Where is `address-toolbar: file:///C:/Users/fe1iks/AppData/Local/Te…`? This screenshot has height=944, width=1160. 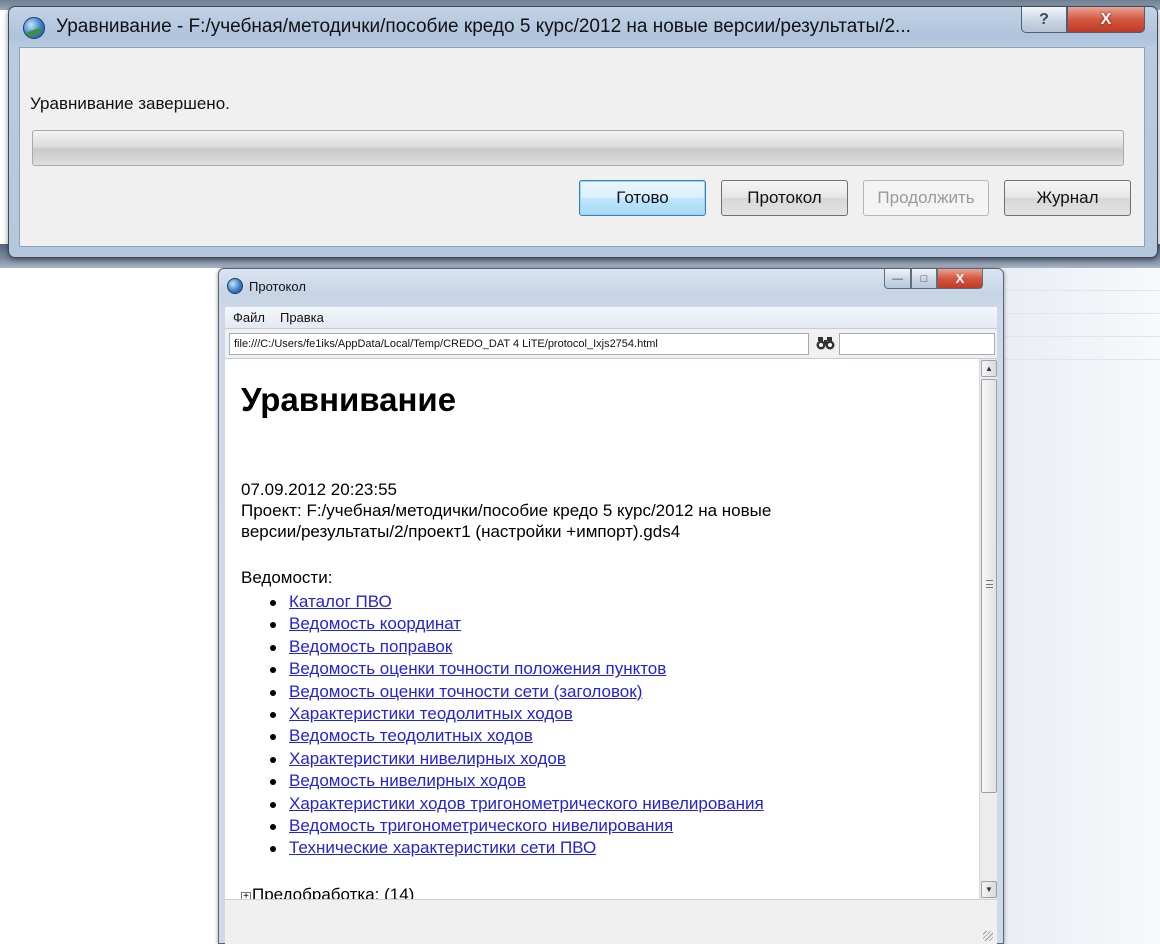
address-toolbar: file:///C:/Users/fe1iks/AppData/Local/Te… is located at coordinates (611, 344).